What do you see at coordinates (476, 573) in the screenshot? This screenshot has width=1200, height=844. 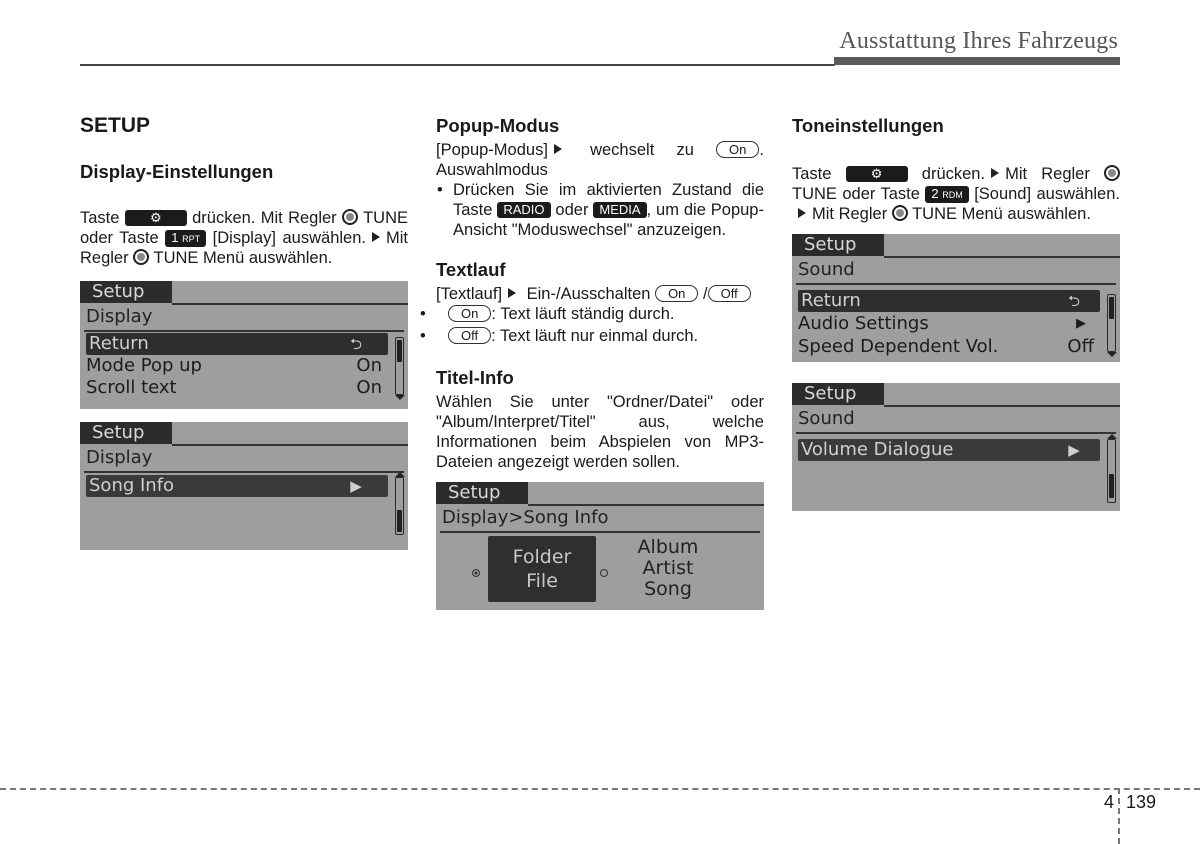 I see `radio-folder-file` at bounding box center [476, 573].